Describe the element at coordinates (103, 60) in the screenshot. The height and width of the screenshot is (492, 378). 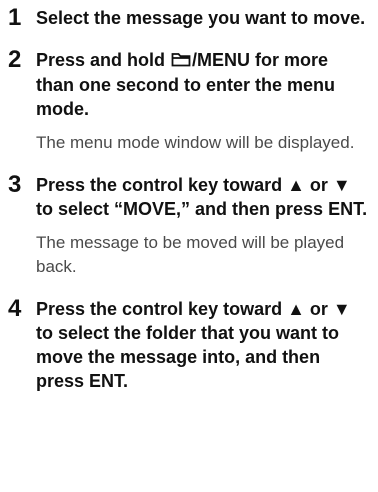
I see `step-heading-part: Press and hold` at that location.